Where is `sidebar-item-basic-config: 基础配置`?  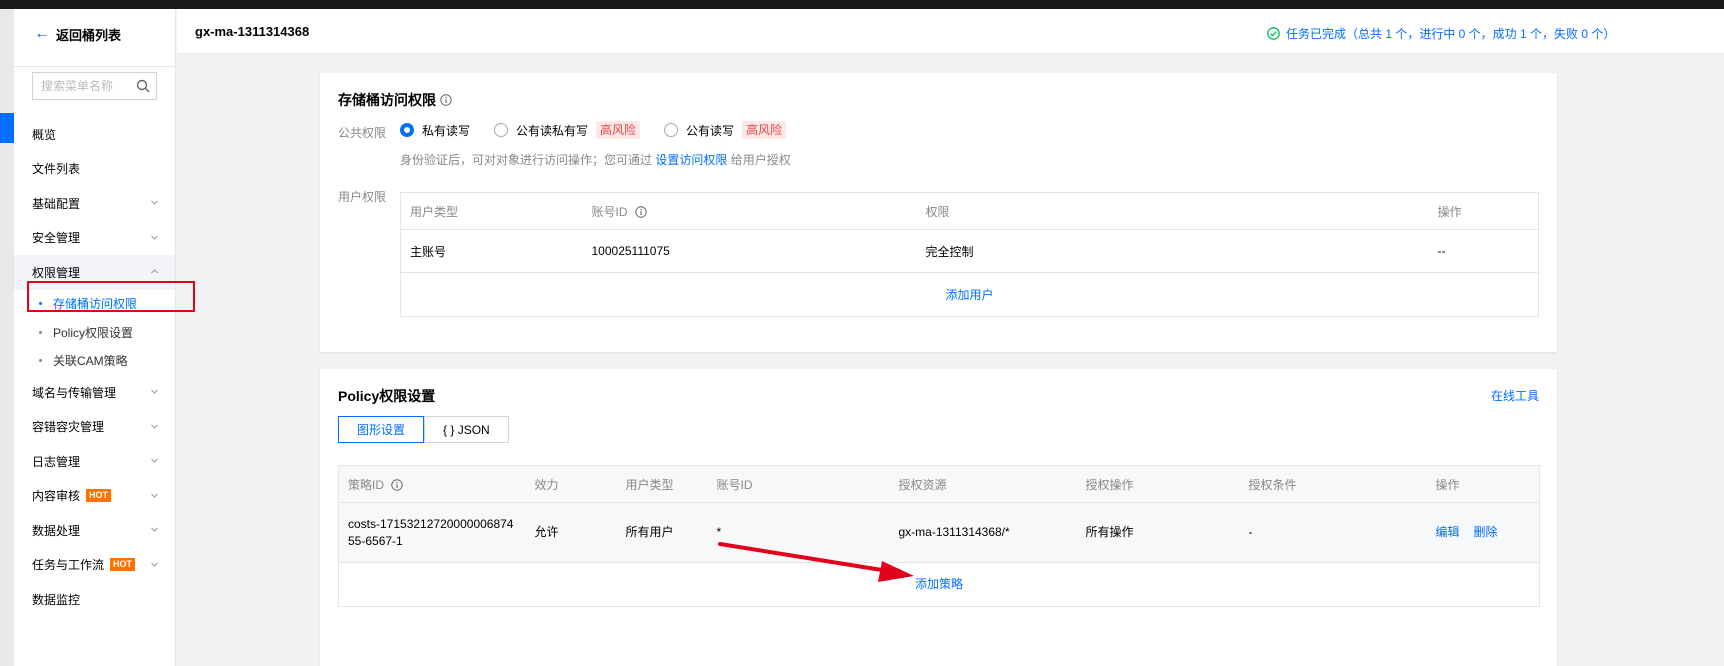 sidebar-item-basic-config: 基础配置 is located at coordinates (94, 203).